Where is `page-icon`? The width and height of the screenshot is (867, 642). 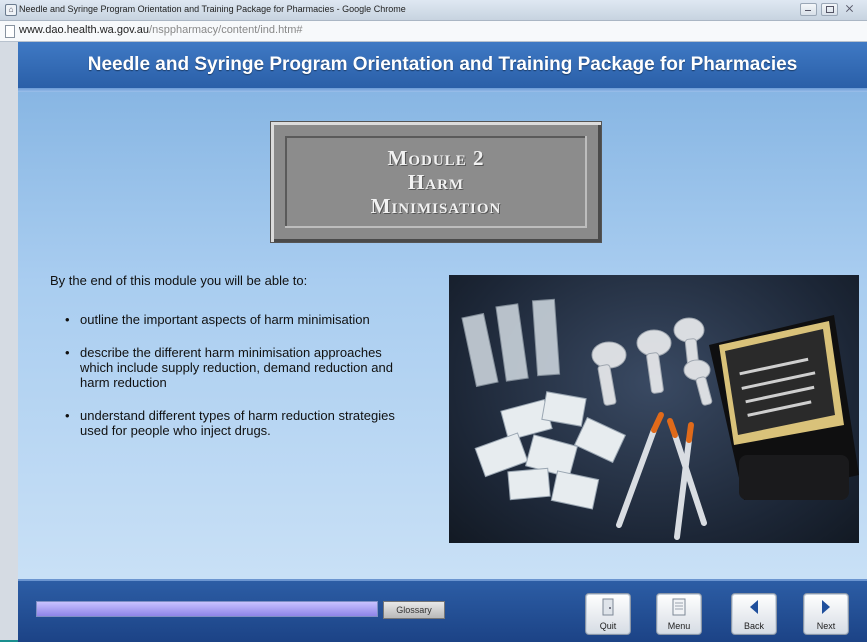
page-icon is located at coordinates (10, 31).